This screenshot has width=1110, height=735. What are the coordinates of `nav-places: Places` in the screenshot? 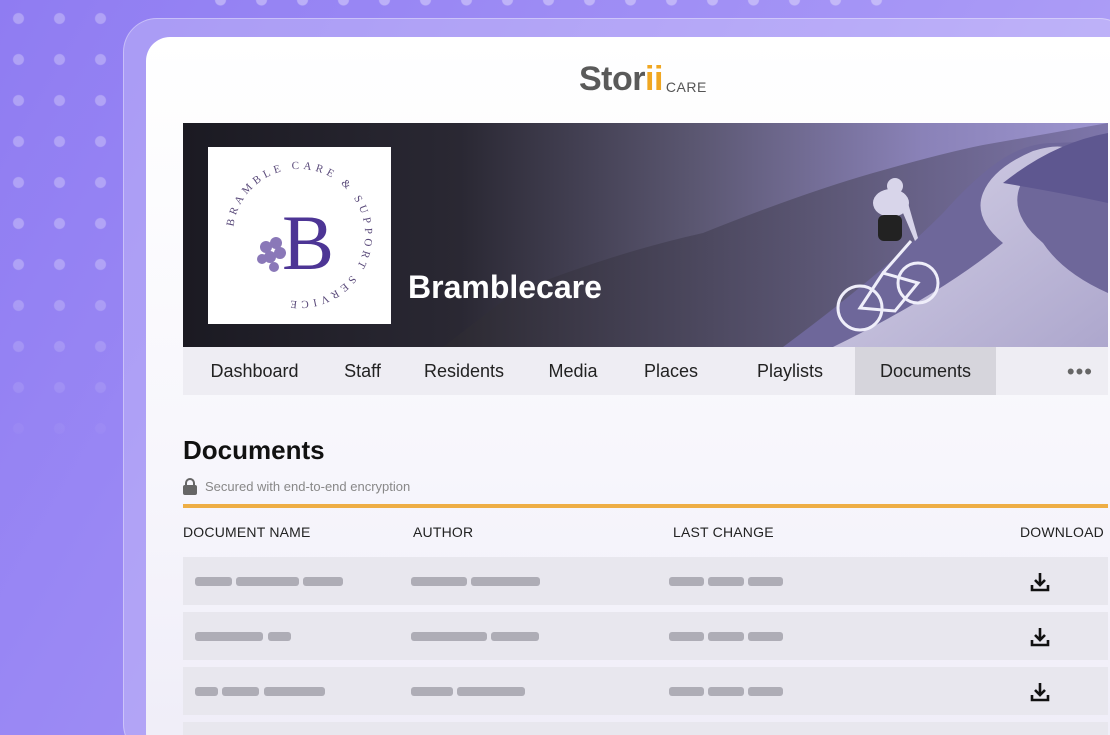 It's located at (671, 371).